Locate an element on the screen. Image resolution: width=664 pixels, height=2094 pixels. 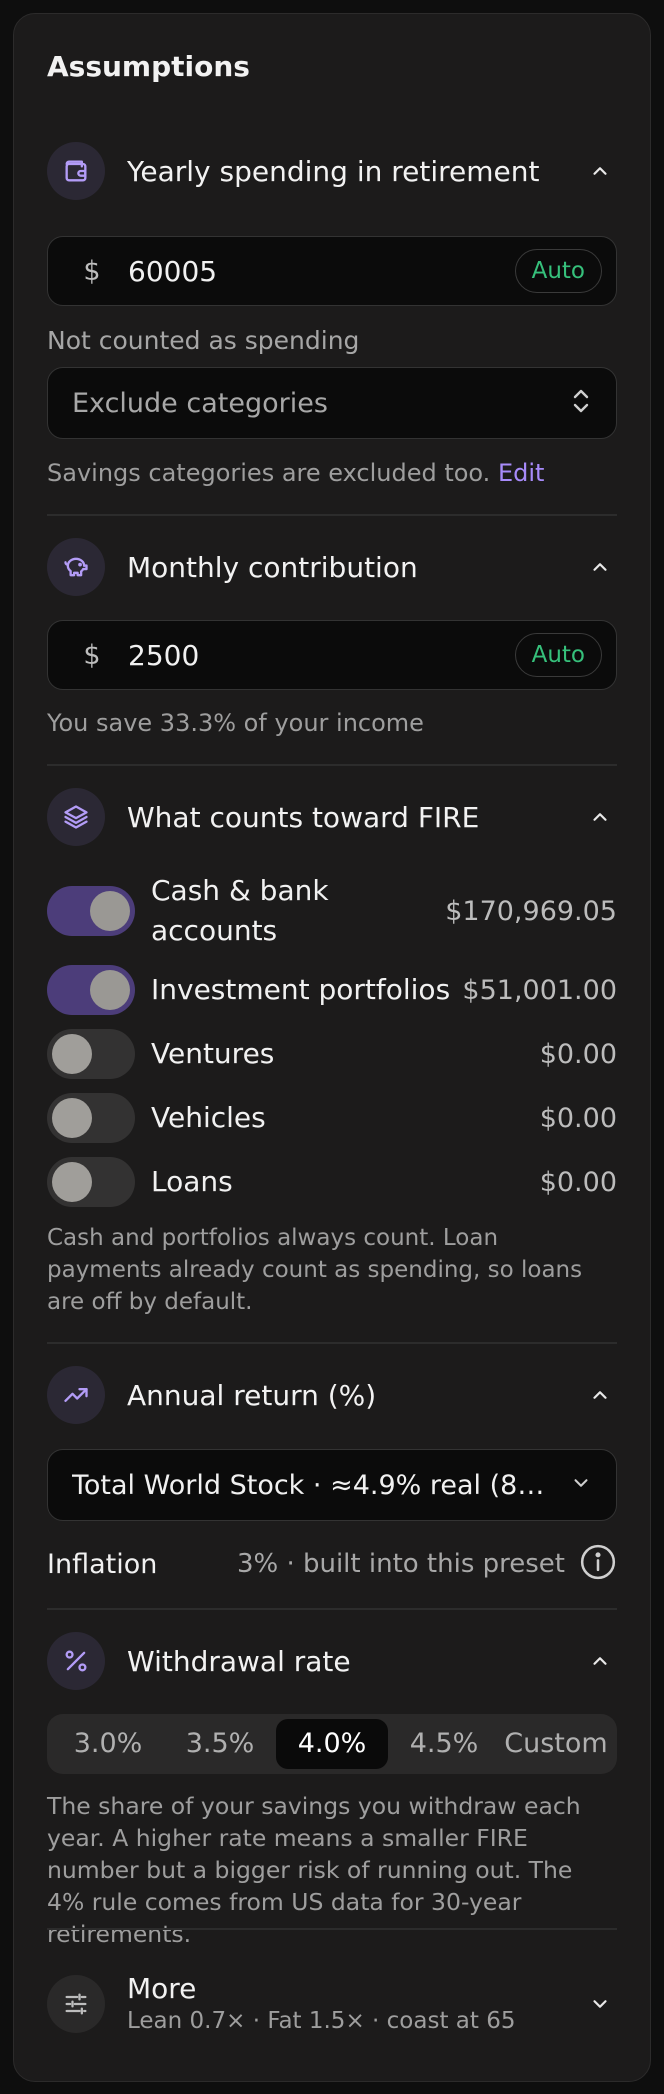
withdrawal-option-3-5: 3.5% is located at coordinates (220, 1744).